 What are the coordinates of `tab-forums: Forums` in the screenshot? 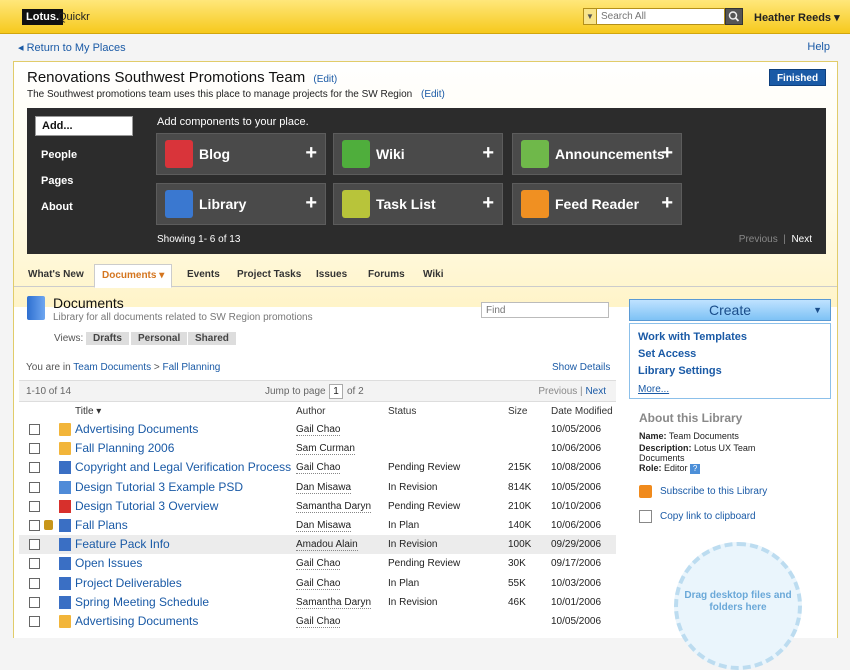 It's located at (386, 274).